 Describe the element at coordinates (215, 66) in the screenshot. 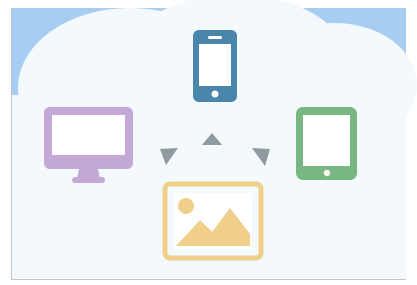

I see `smartphone-icon` at that location.